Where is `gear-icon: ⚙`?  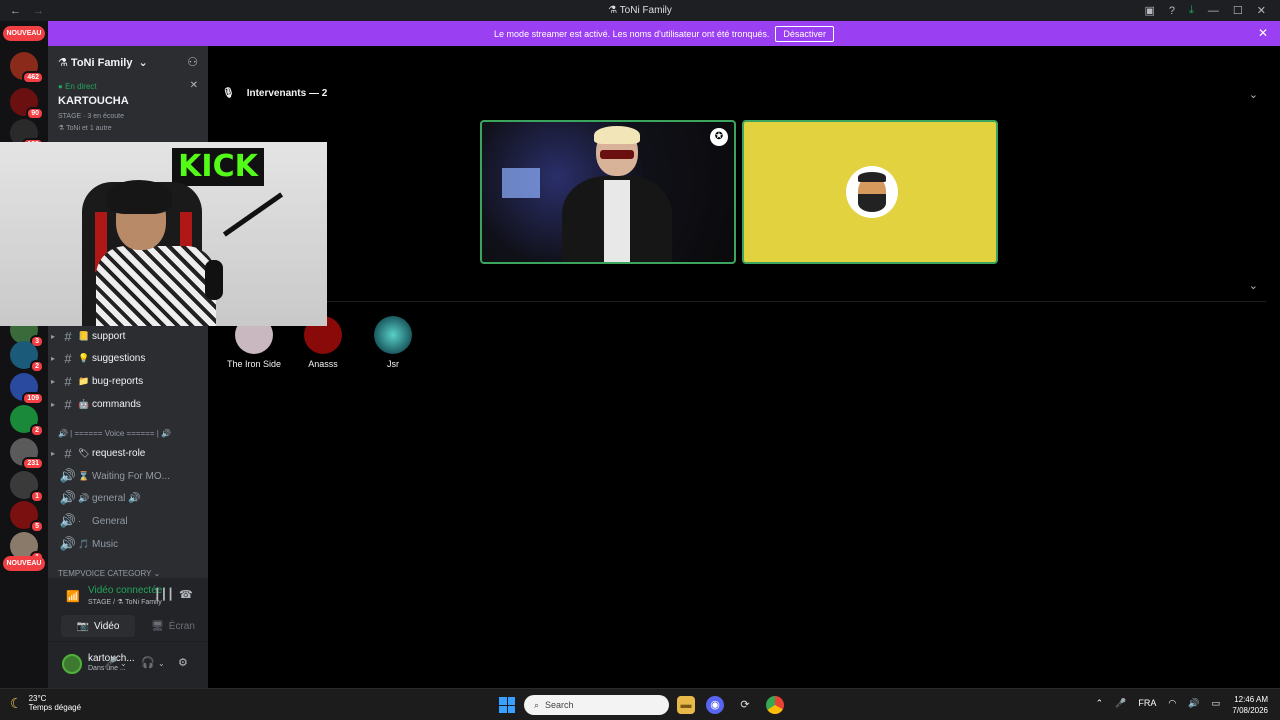
gear-icon: ⚙ is located at coordinates (183, 662).